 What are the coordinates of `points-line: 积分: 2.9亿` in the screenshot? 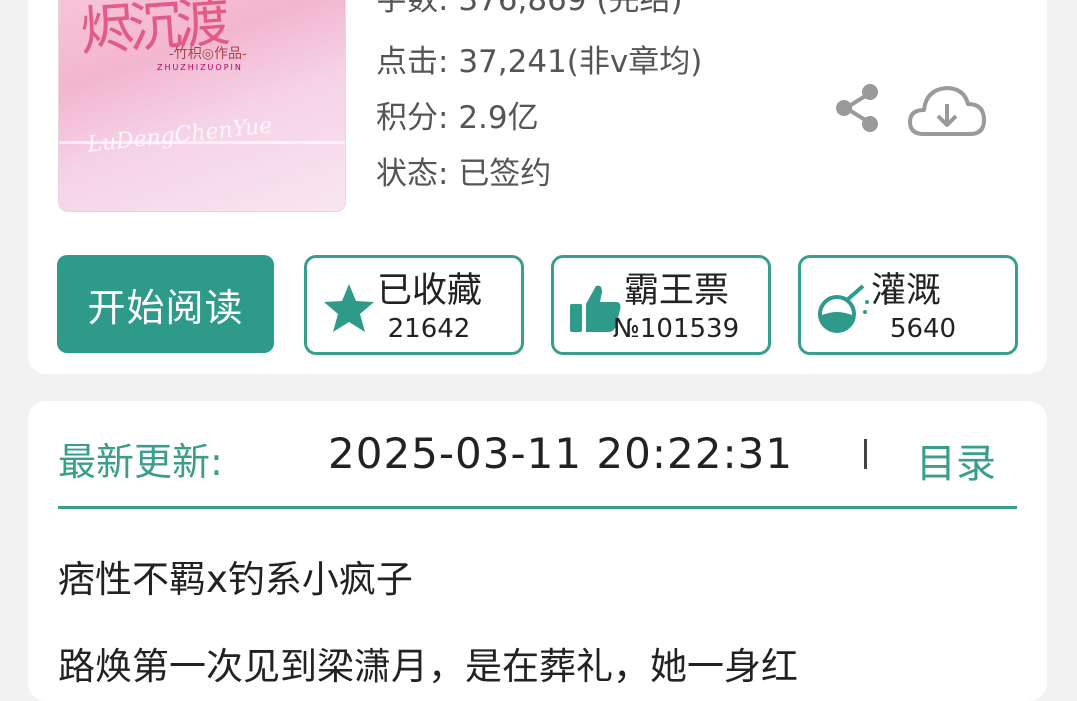 It's located at (457, 114).